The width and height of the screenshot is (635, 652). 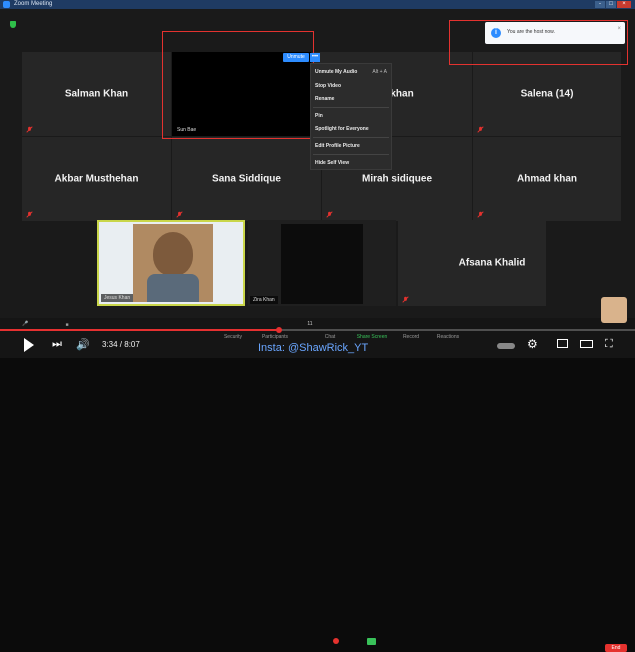 I want to click on theater-mode-icon, so click(x=586, y=344).